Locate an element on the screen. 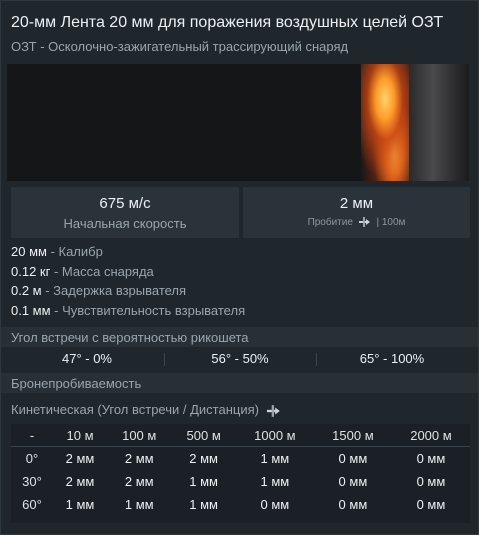  row-angle: 30° is located at coordinates (32, 481).